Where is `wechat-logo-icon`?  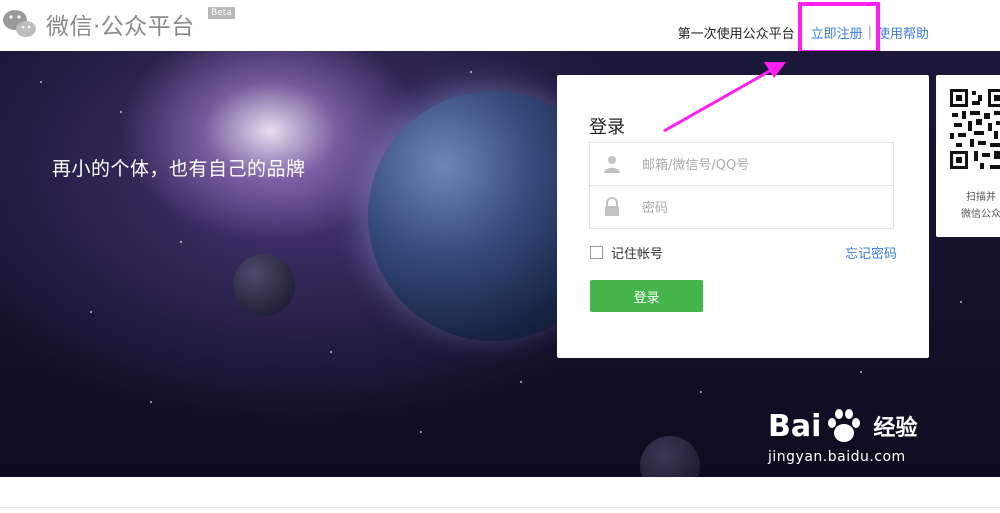 wechat-logo-icon is located at coordinates (19, 23).